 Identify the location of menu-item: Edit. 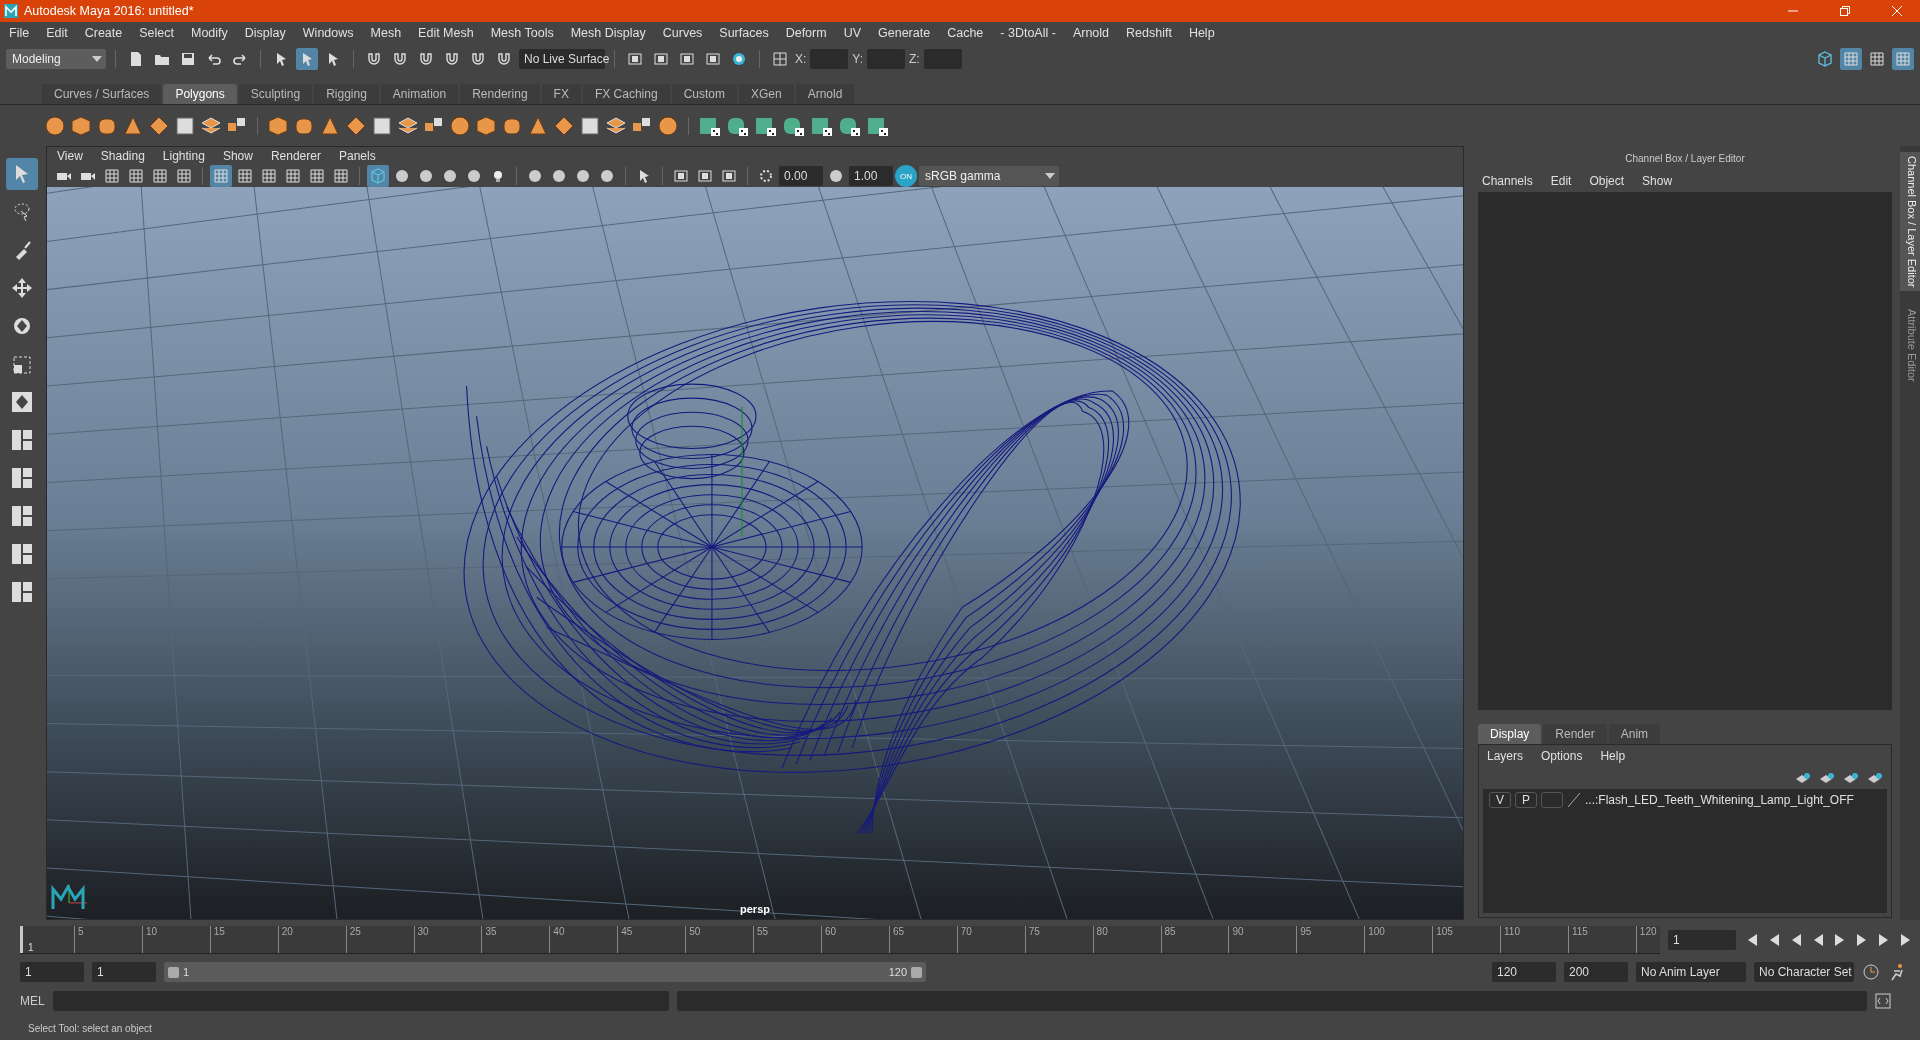
(57, 33).